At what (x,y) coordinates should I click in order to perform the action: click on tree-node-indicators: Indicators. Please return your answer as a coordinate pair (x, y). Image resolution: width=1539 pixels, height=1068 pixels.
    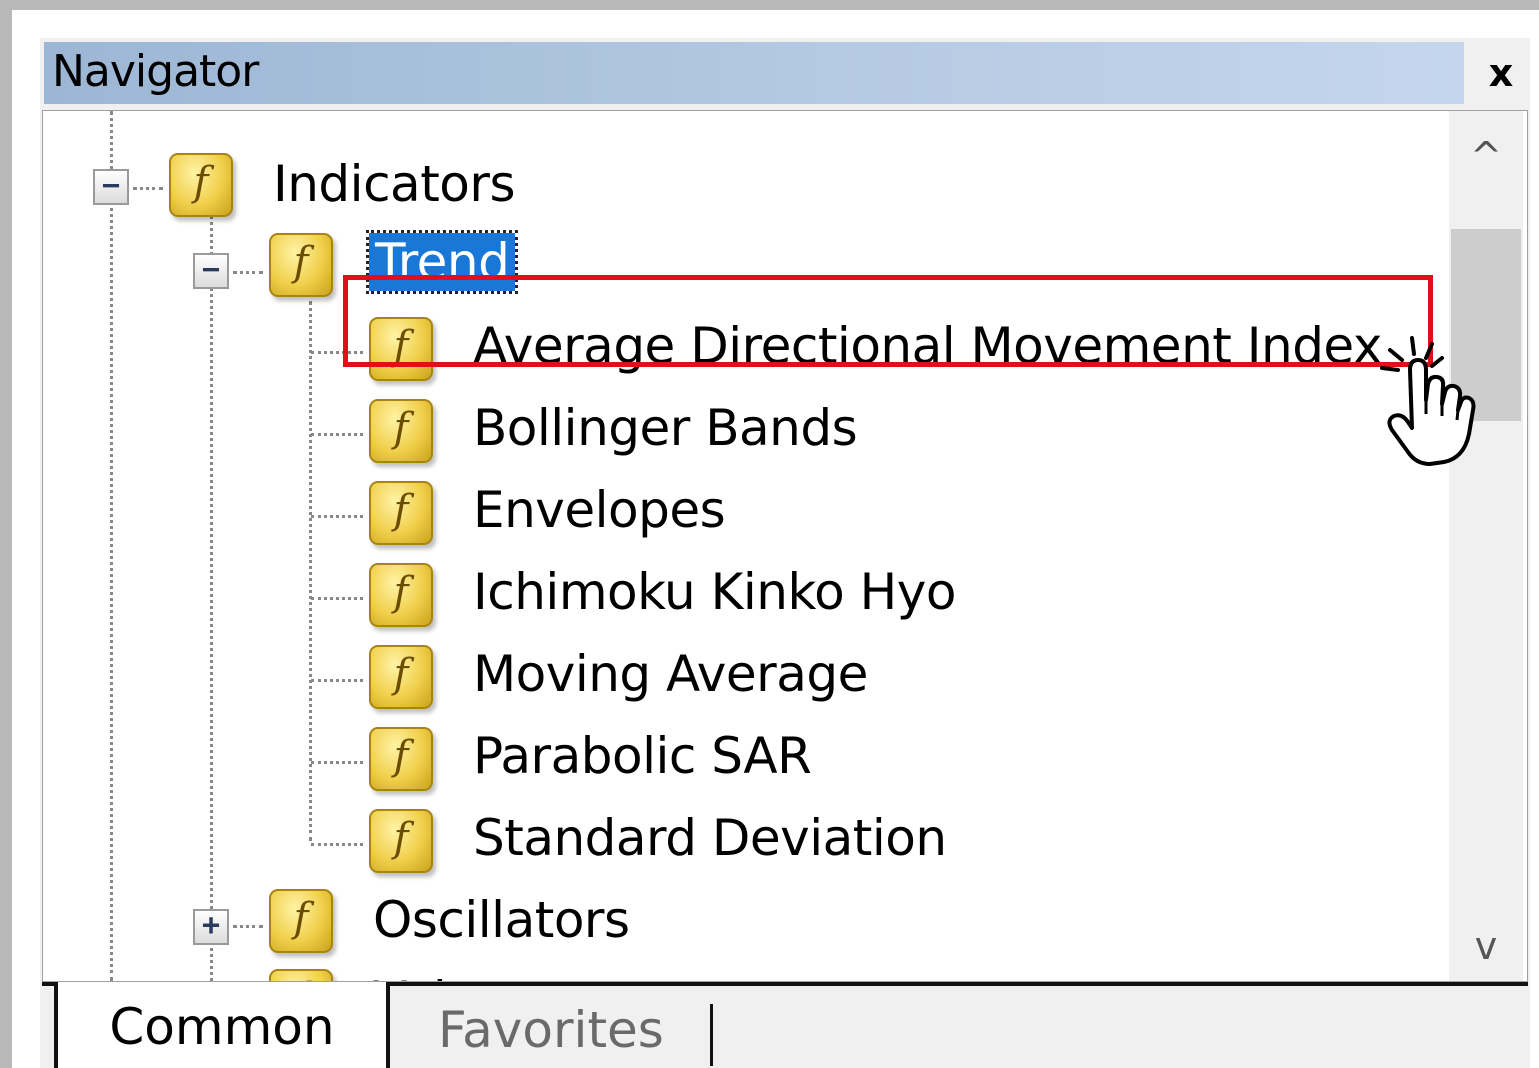
    Looking at the image, I should click on (394, 184).